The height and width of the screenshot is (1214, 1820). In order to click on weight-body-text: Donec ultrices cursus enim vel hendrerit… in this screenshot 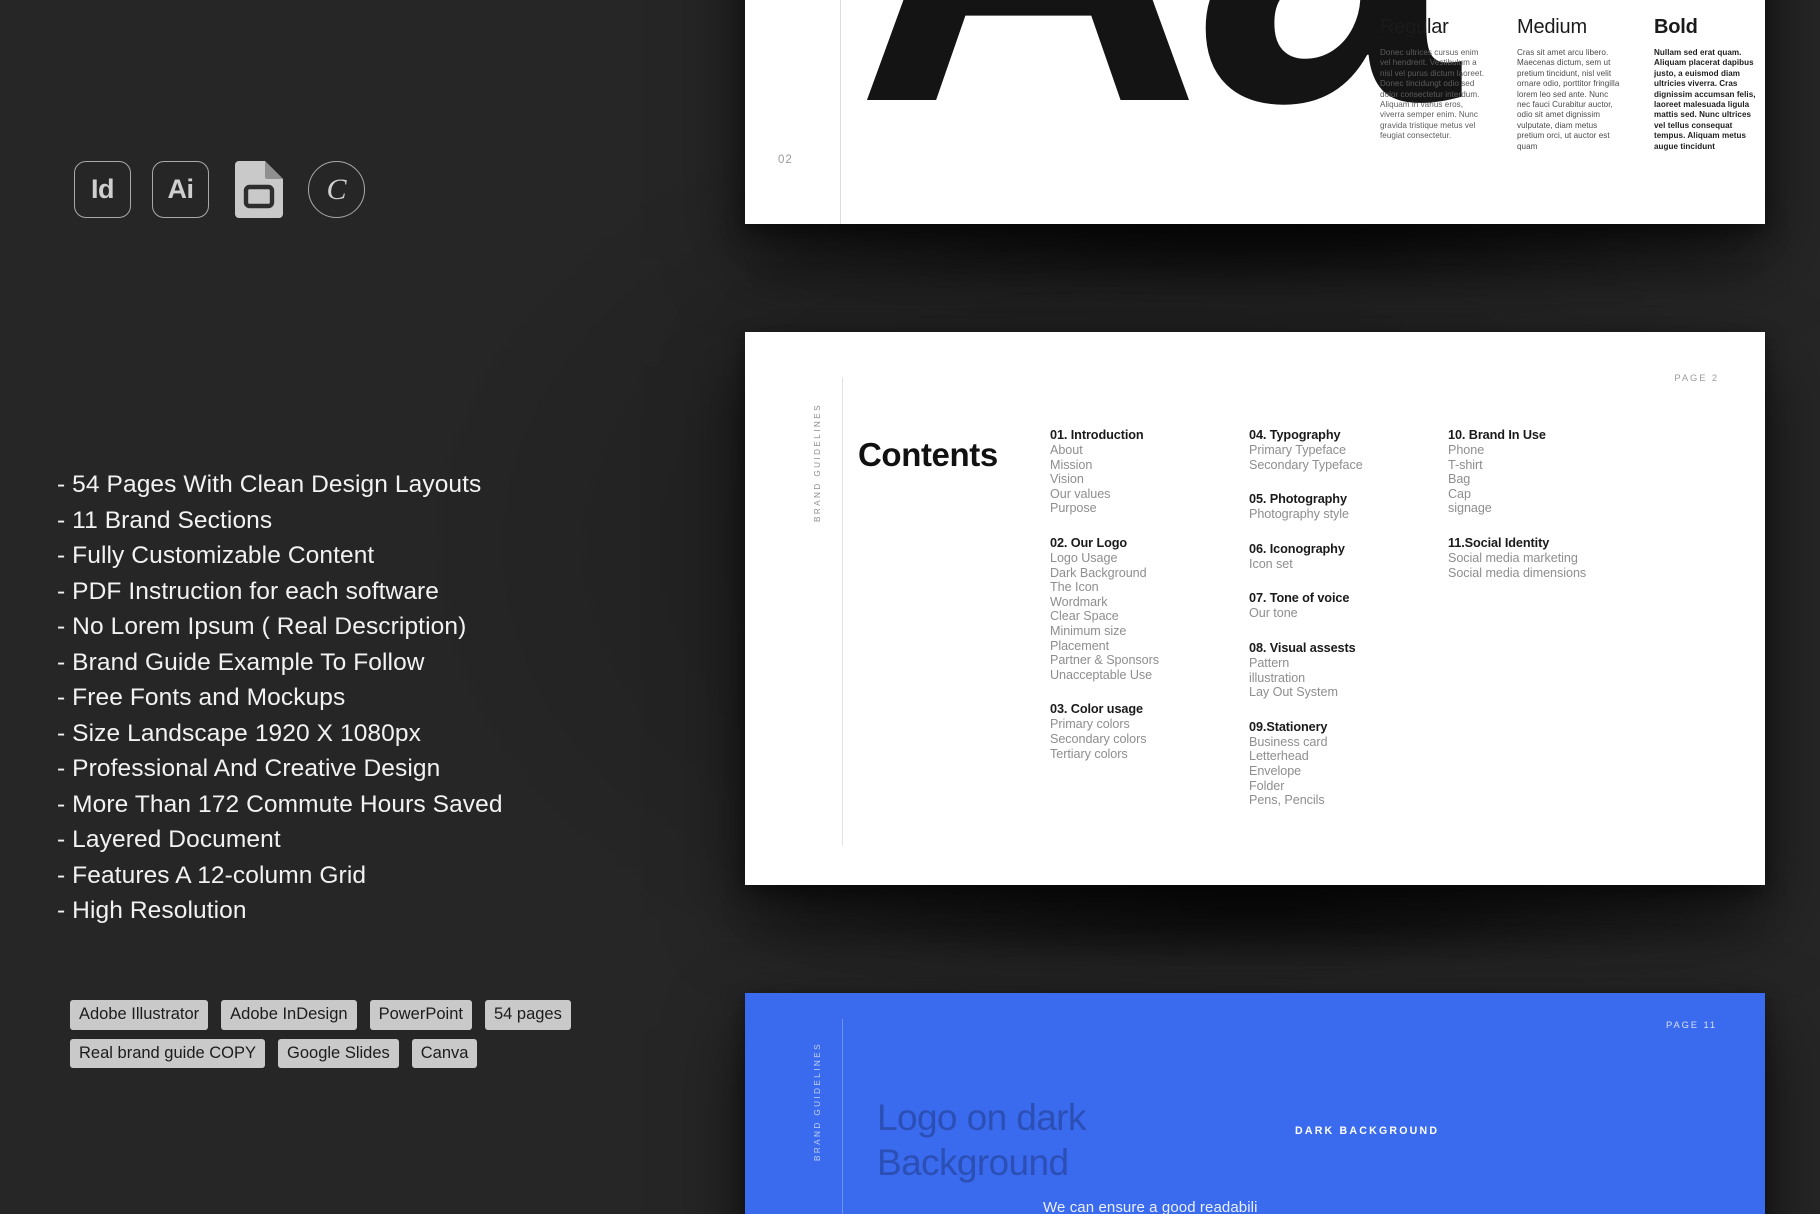, I will do `click(1432, 94)`.